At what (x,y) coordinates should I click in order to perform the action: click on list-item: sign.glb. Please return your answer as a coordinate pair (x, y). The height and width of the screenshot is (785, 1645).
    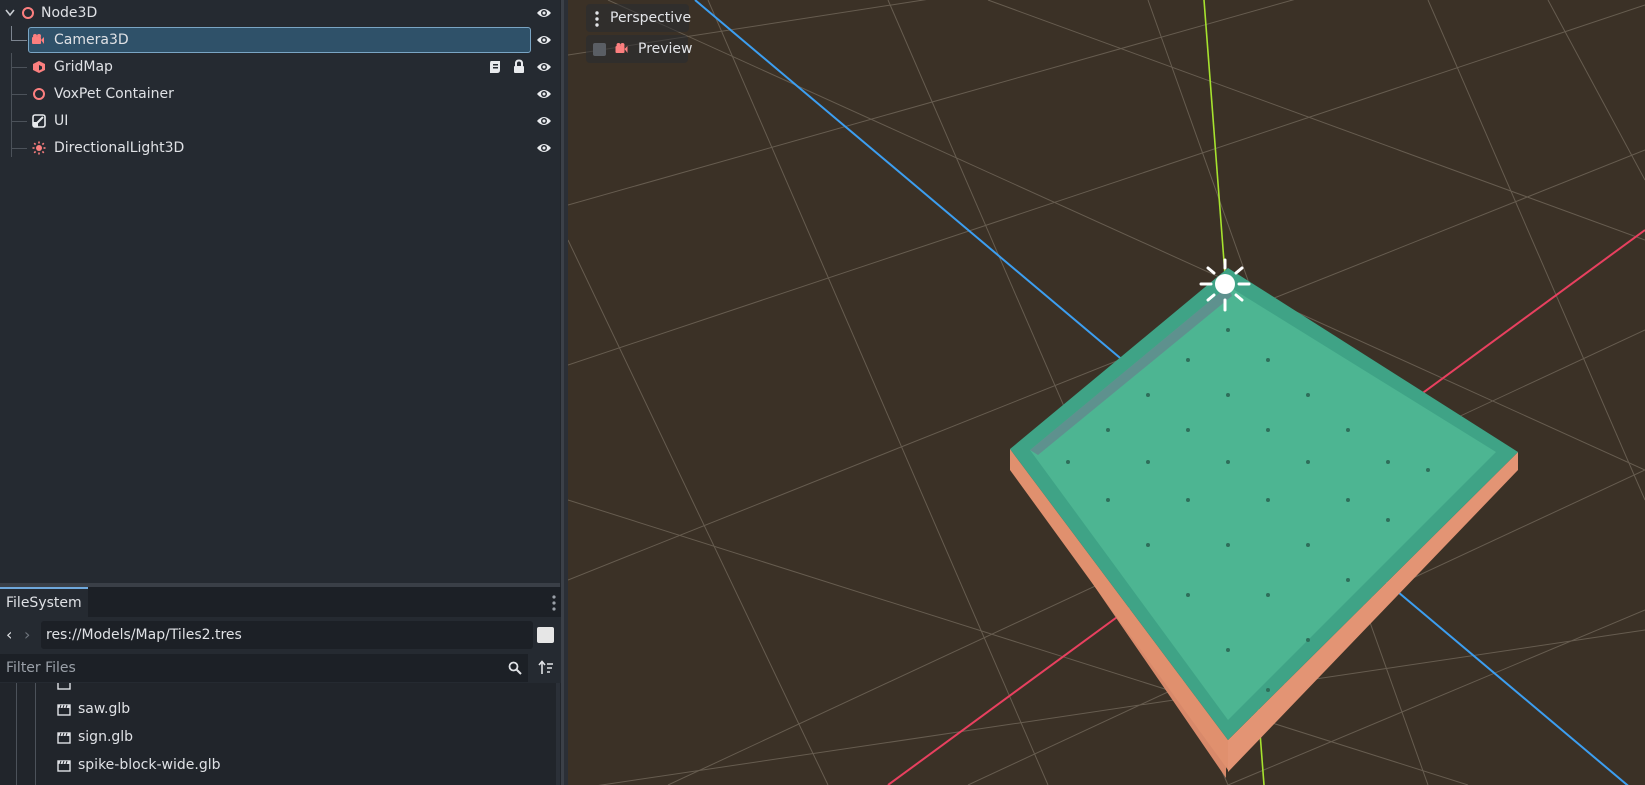
    Looking at the image, I should click on (277, 737).